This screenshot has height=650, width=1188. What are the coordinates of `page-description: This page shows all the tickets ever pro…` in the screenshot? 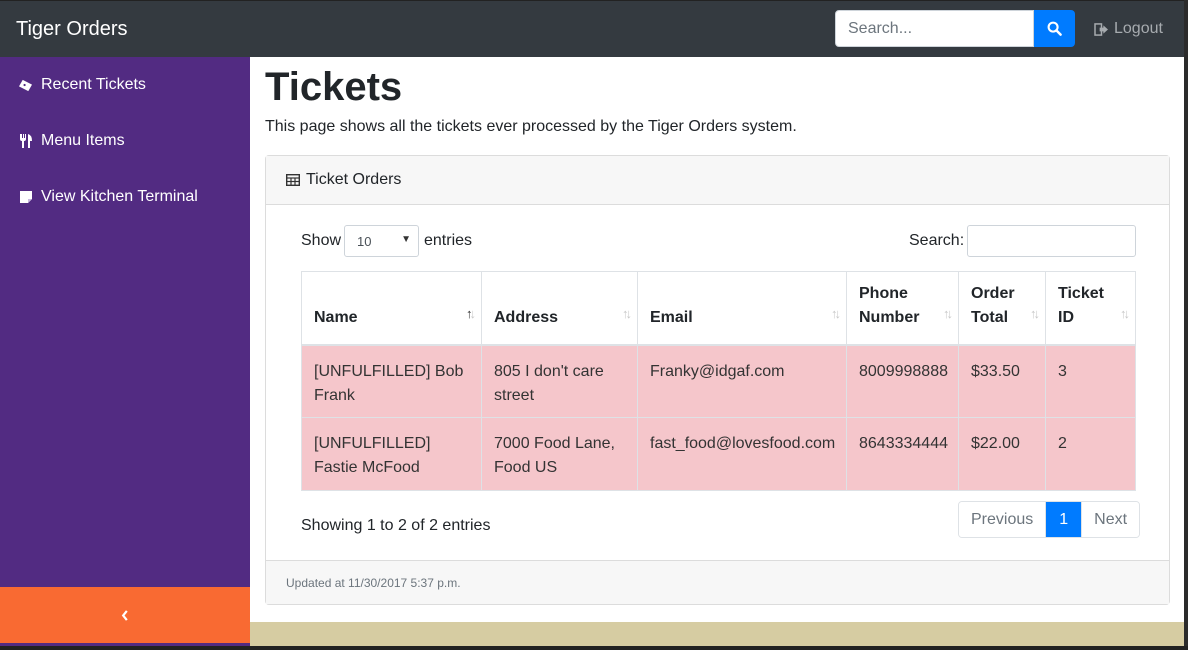 It's located at (531, 126).